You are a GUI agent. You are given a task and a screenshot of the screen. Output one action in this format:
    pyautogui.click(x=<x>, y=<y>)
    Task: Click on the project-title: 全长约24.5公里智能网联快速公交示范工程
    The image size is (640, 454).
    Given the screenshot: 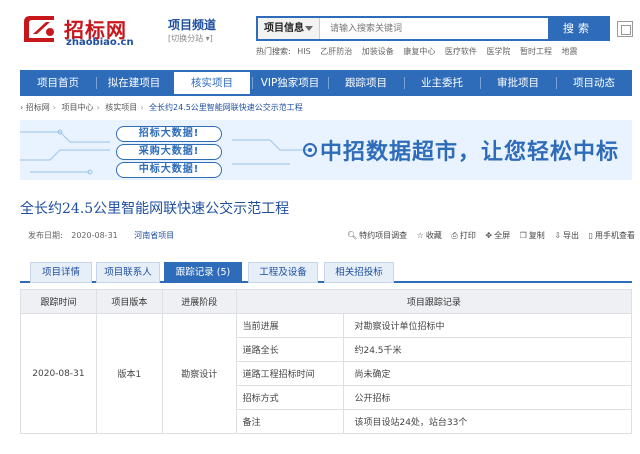 What is the action you would take?
    pyautogui.click(x=155, y=209)
    